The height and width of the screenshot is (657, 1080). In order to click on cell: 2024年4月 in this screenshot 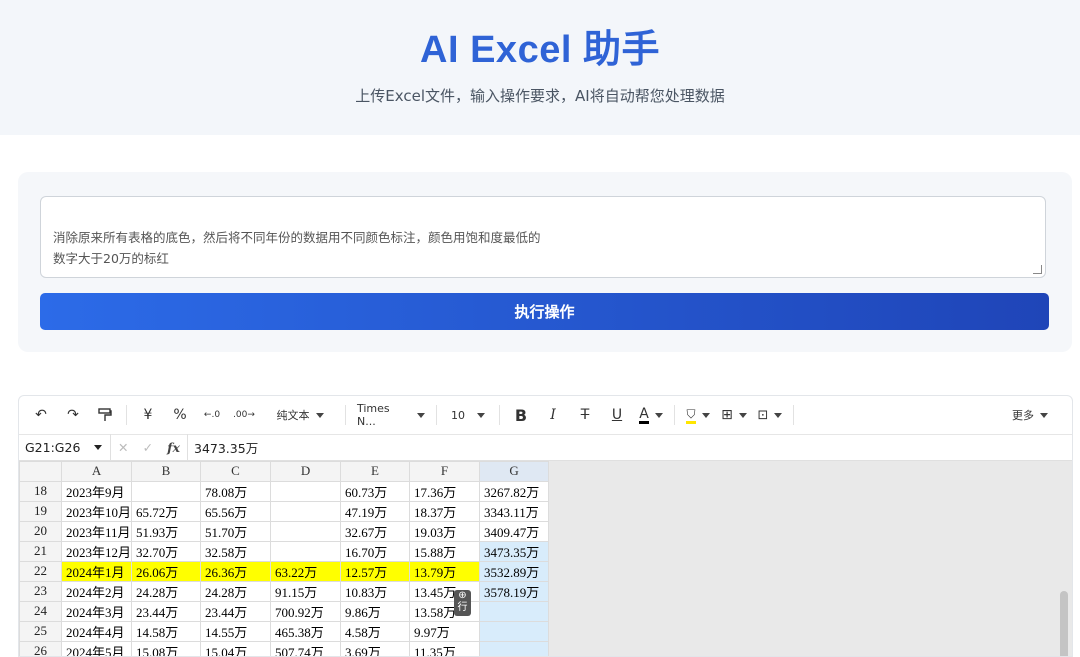, I will do `click(96, 631)`.